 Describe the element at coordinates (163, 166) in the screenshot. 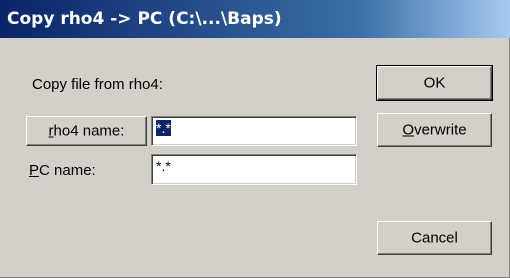

I see `pc-name-input-value: *.*` at that location.